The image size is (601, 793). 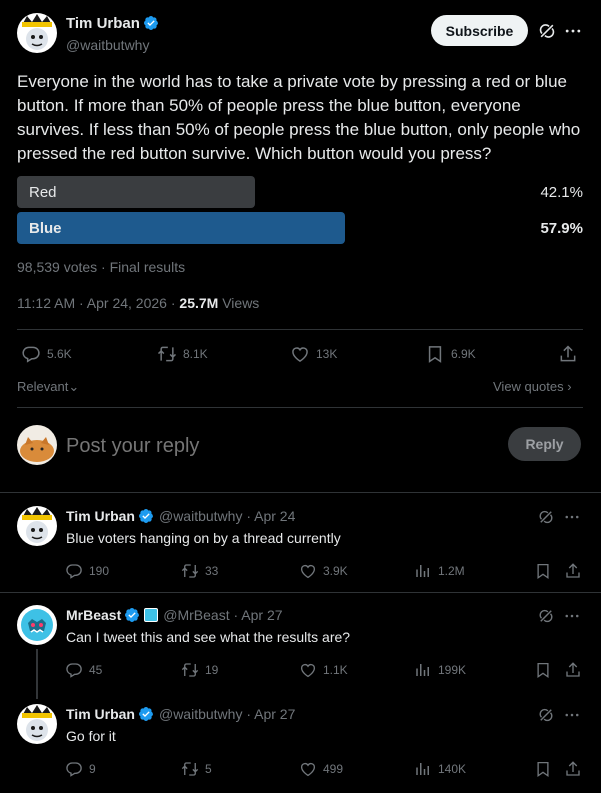 I want to click on poll-option-label: Red, so click(x=43, y=192).